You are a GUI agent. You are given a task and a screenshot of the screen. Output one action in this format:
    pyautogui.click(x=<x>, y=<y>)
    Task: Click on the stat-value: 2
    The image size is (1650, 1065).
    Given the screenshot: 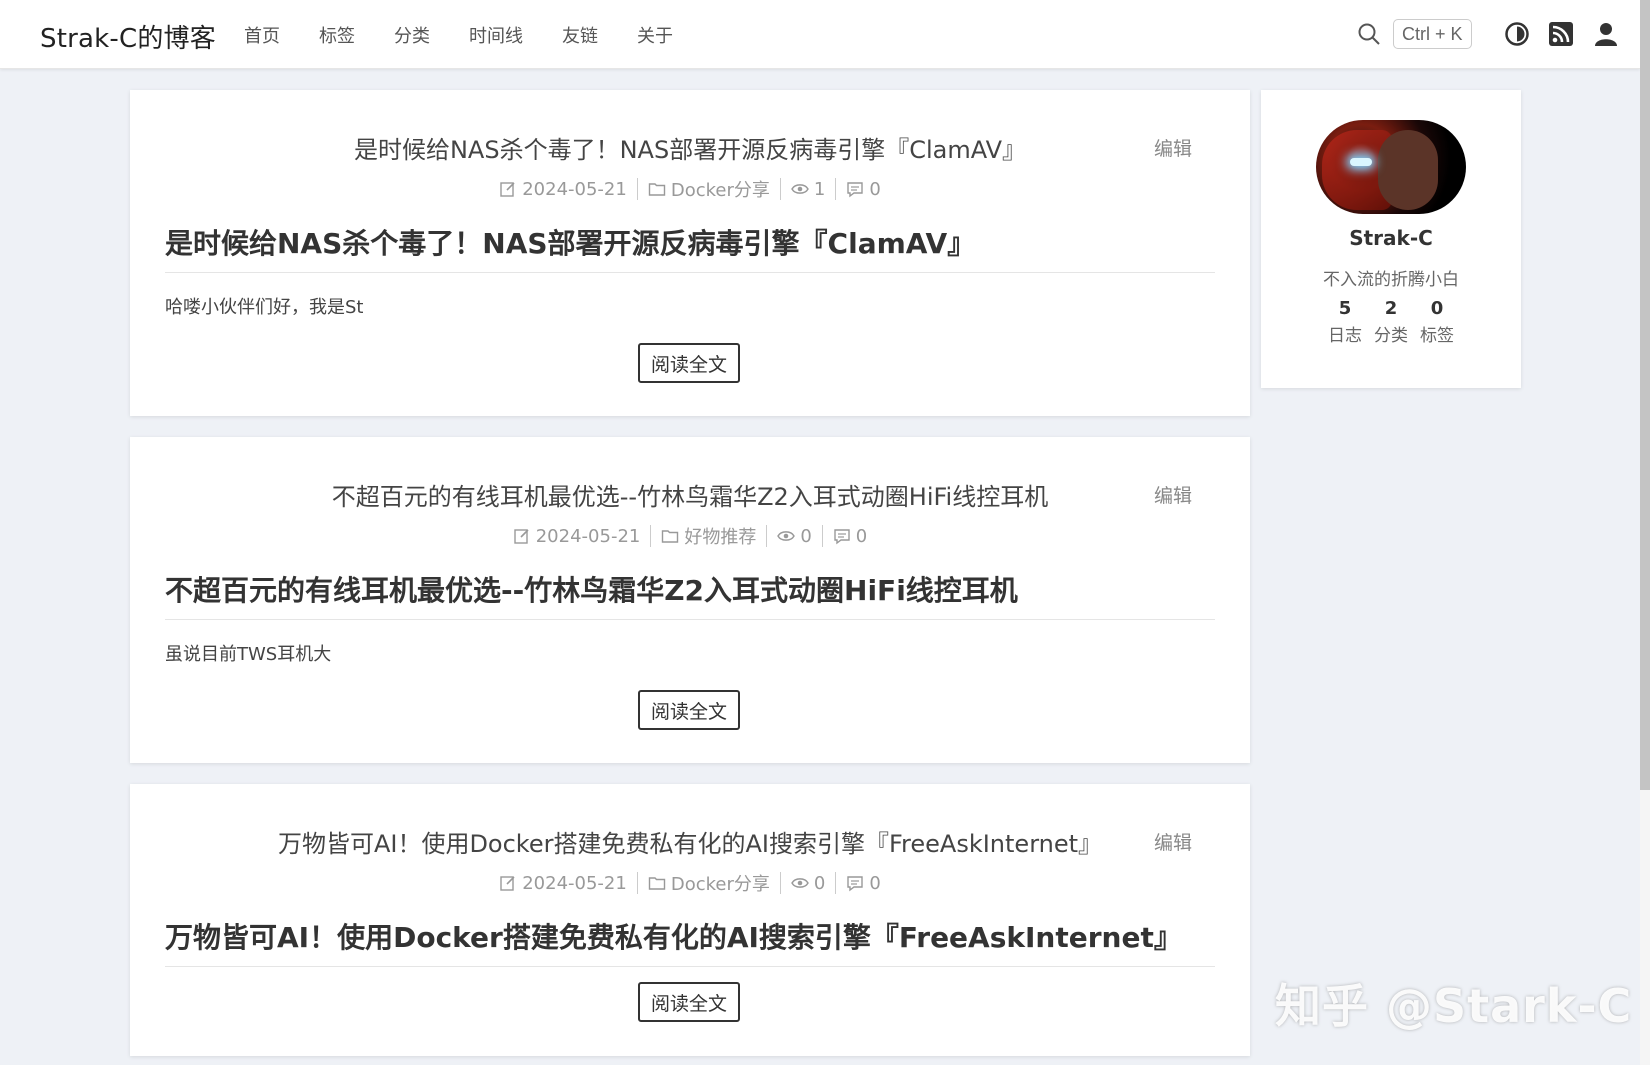 What is the action you would take?
    pyautogui.click(x=1391, y=308)
    